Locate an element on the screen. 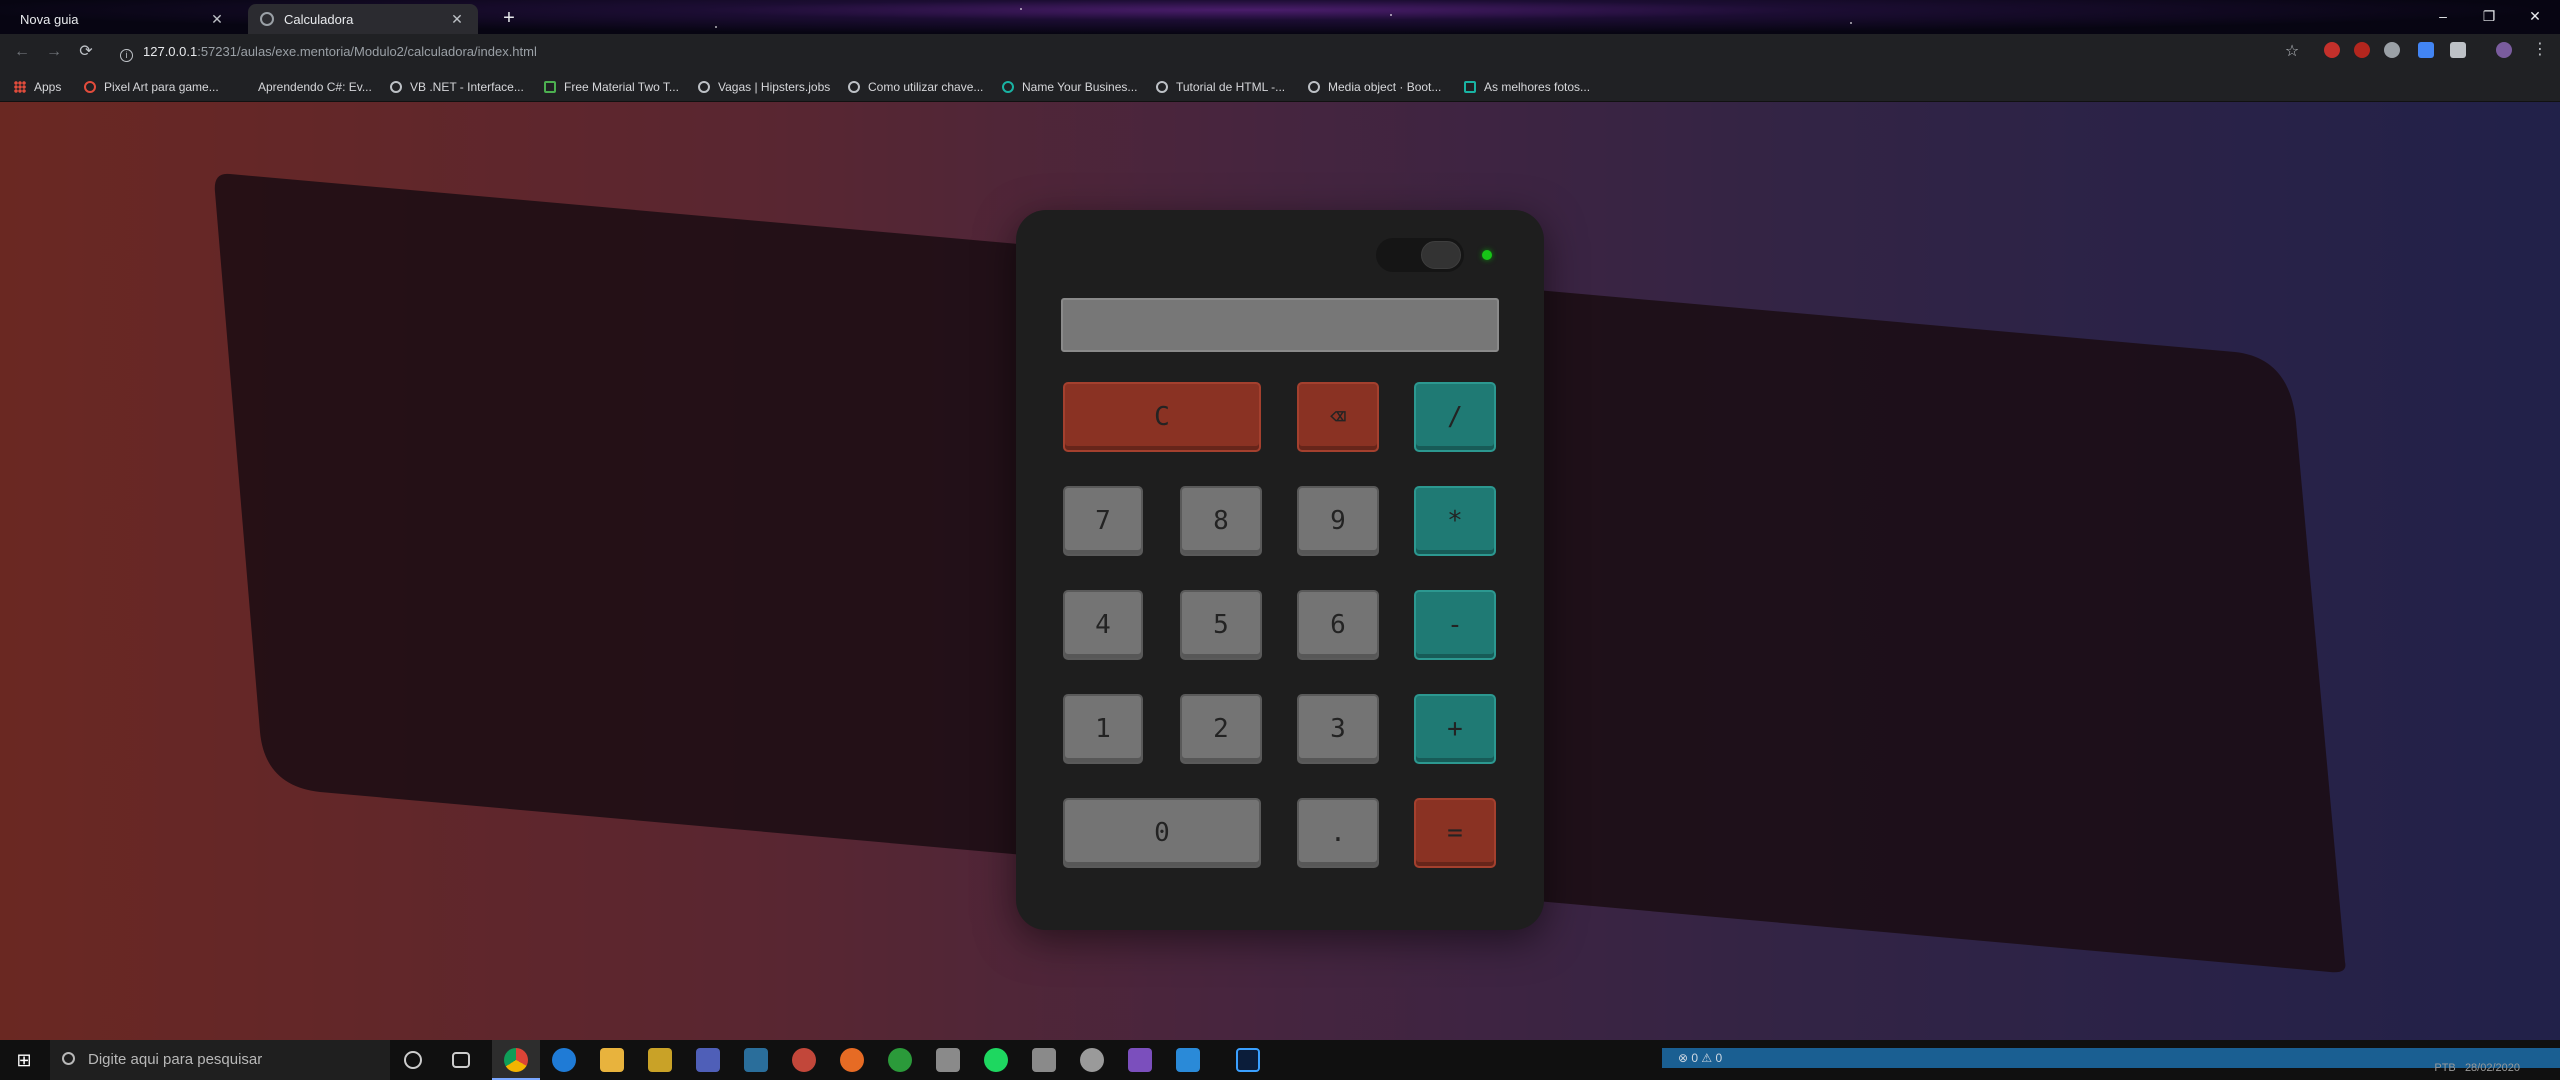  calculator: C ⌫ / 7 8 9 * 4 5 6 - 1 2 3 + 0 . = is located at coordinates (1280, 570).